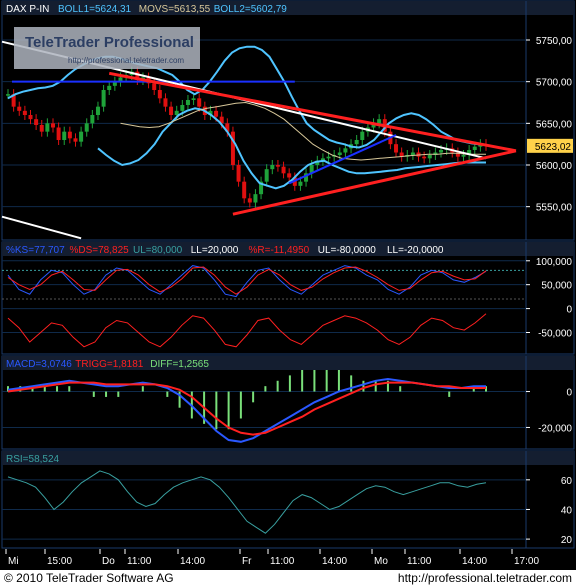  What do you see at coordinates (247, 561) in the screenshot?
I see `x-axis-tick-label: Fr` at bounding box center [247, 561].